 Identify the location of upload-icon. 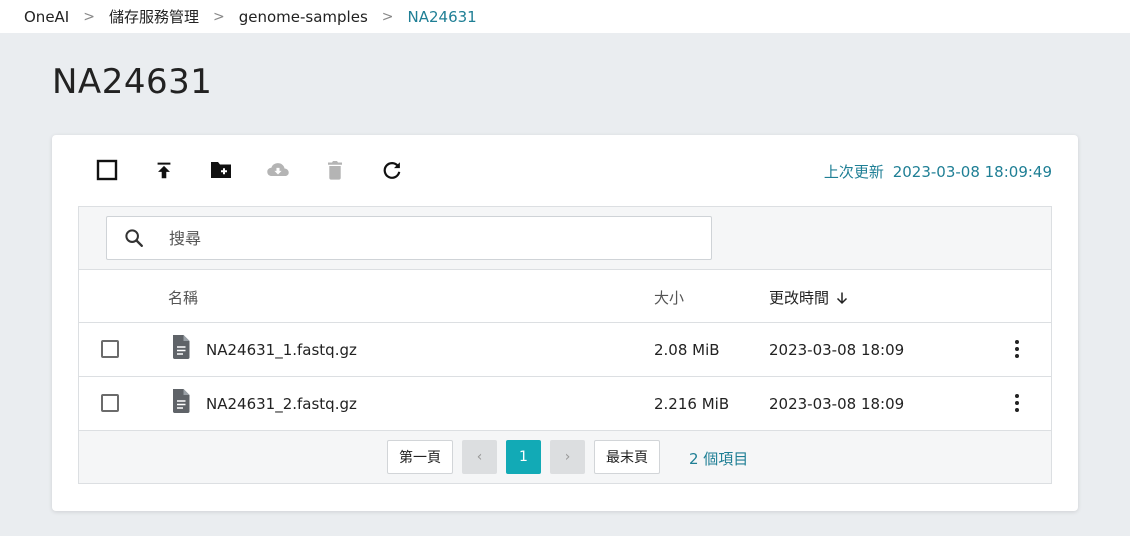
(164, 170).